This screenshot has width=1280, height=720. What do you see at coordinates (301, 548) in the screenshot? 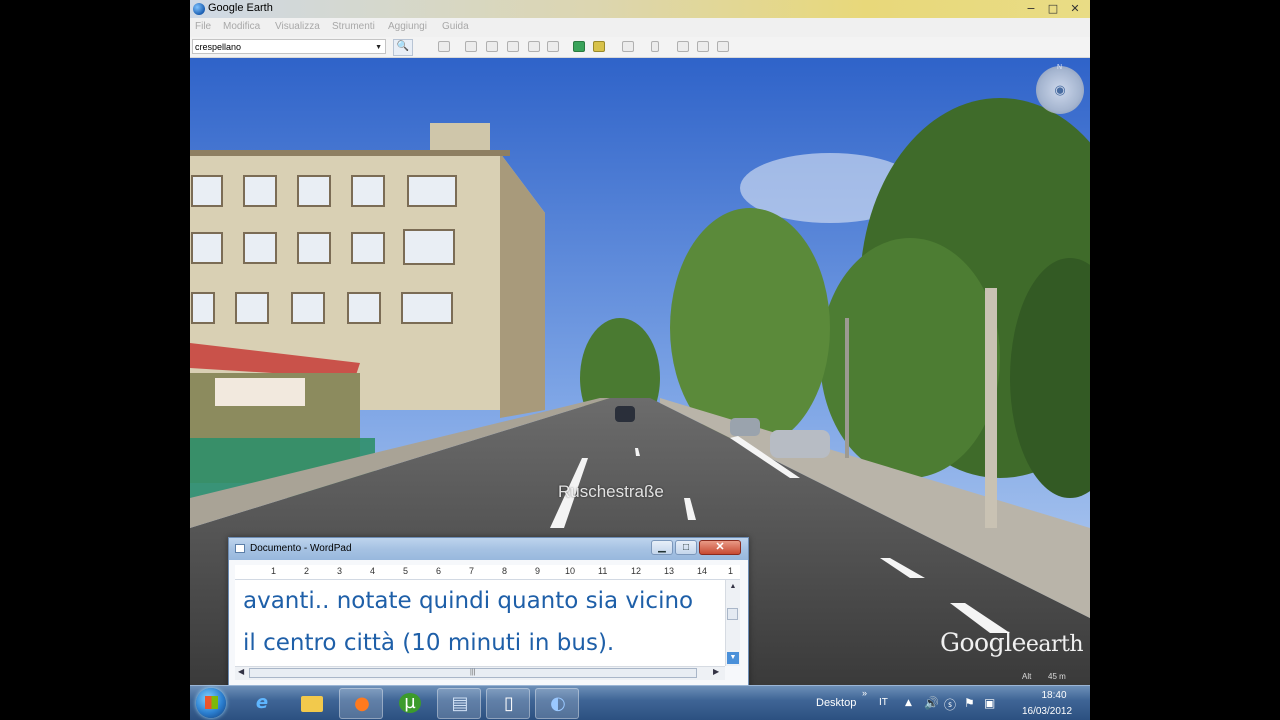
I see `wordpad-title: Documento - WordPad` at bounding box center [301, 548].